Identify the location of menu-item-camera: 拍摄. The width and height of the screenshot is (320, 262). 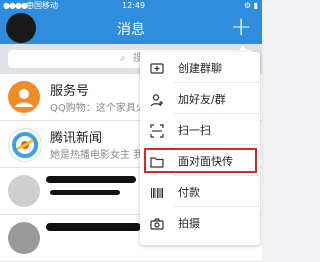
(200, 224).